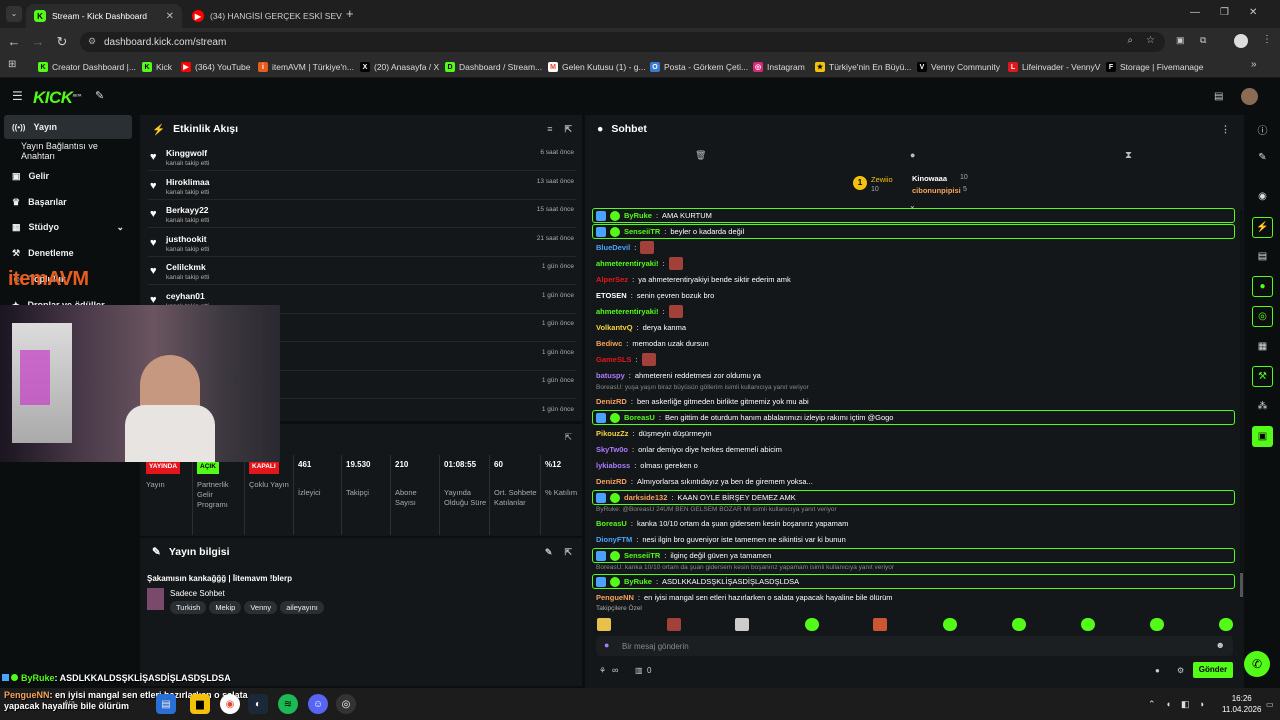 The width and height of the screenshot is (1280, 720). Describe the element at coordinates (916, 343) in the screenshot. I see `chat-message: Bediwc: memodan uzak dursun` at that location.